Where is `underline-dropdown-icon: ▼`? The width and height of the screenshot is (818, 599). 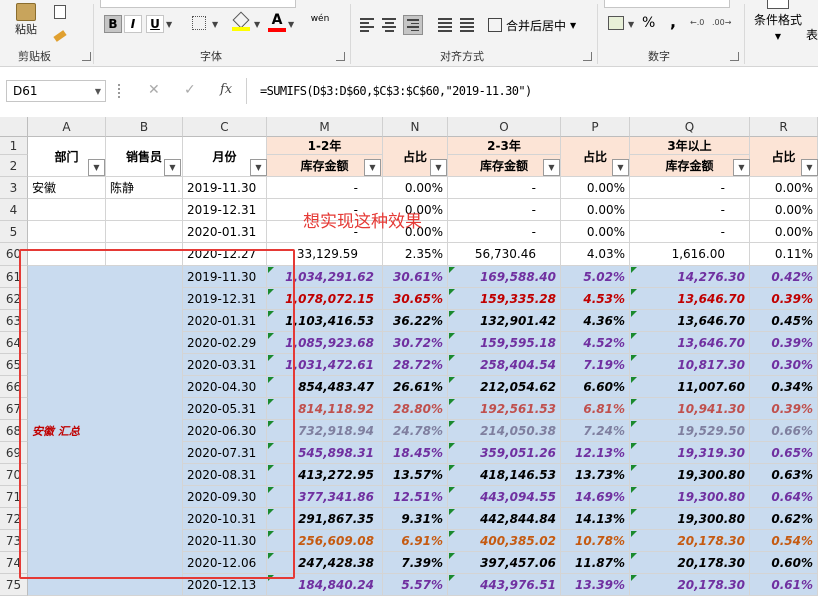
underline-dropdown-icon: ▼ is located at coordinates (169, 24).